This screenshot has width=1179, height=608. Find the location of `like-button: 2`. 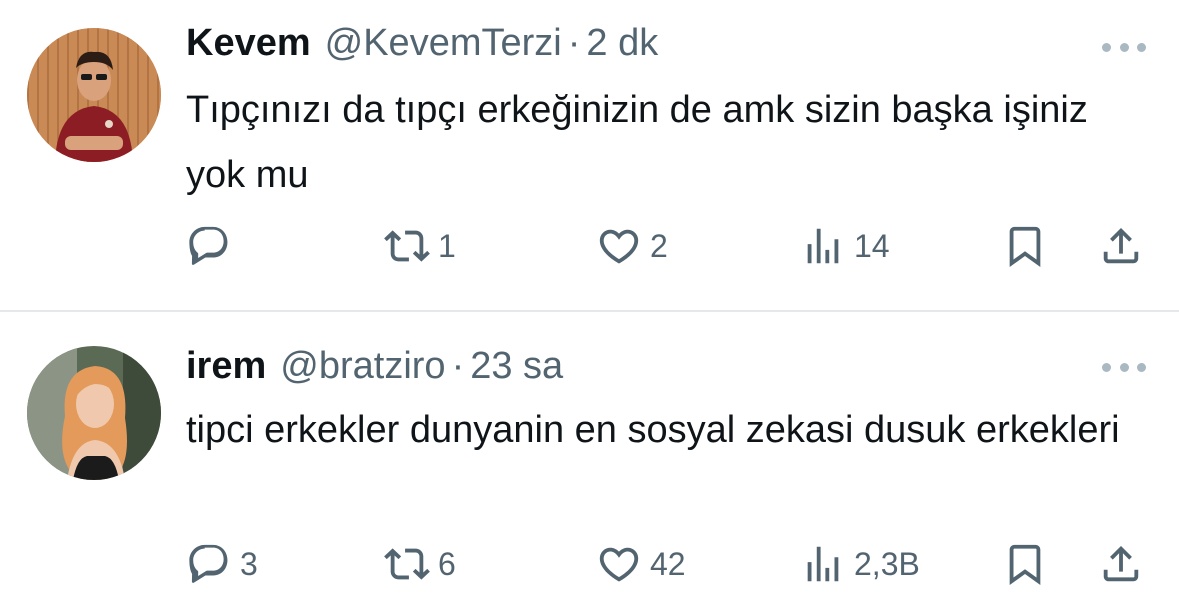

like-button: 2 is located at coordinates (632, 246).